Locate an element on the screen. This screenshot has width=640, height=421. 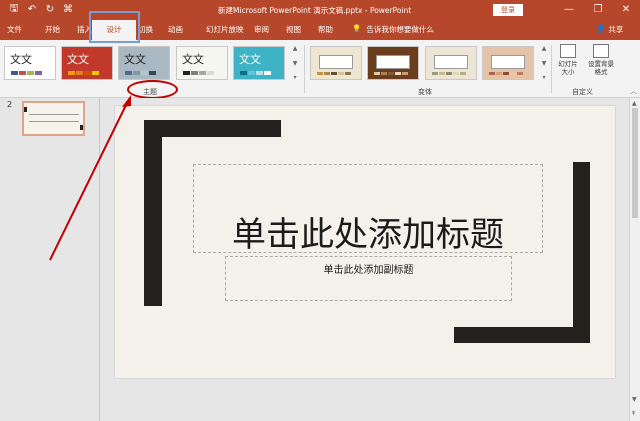
undo-icon: ↶ is located at coordinates (32, 9).